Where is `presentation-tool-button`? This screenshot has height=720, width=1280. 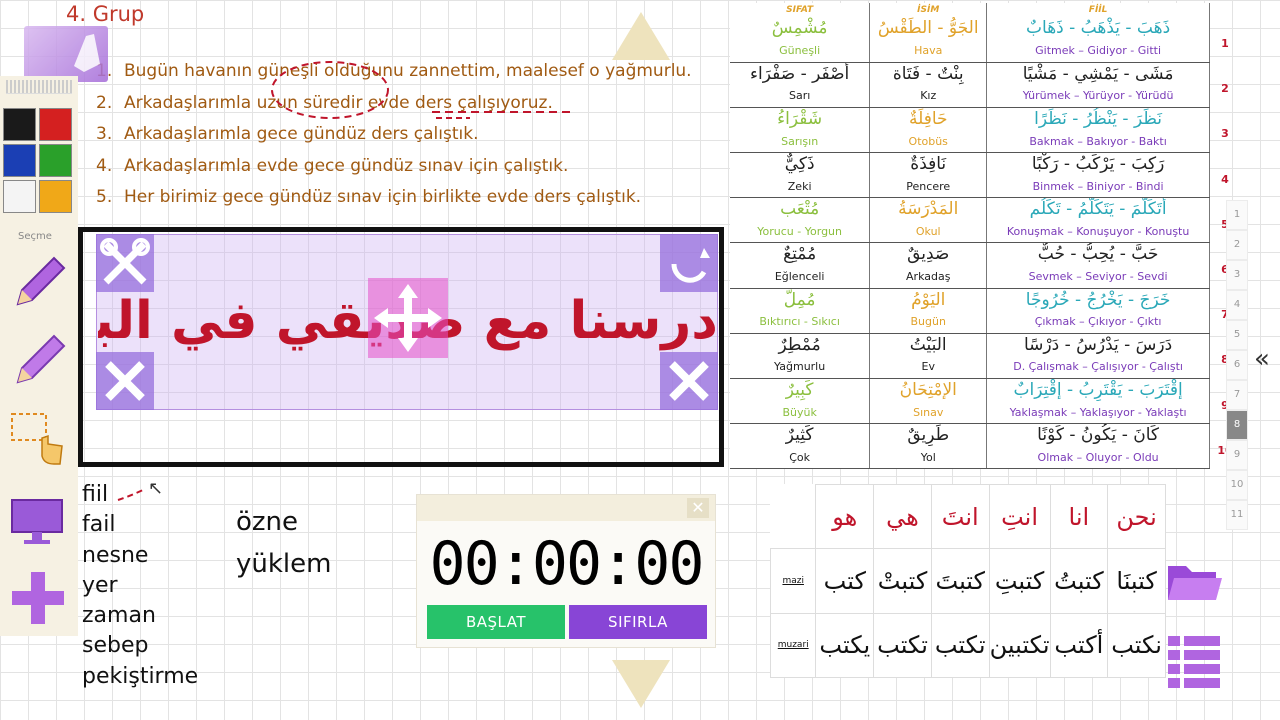 presentation-tool-button is located at coordinates (38, 520).